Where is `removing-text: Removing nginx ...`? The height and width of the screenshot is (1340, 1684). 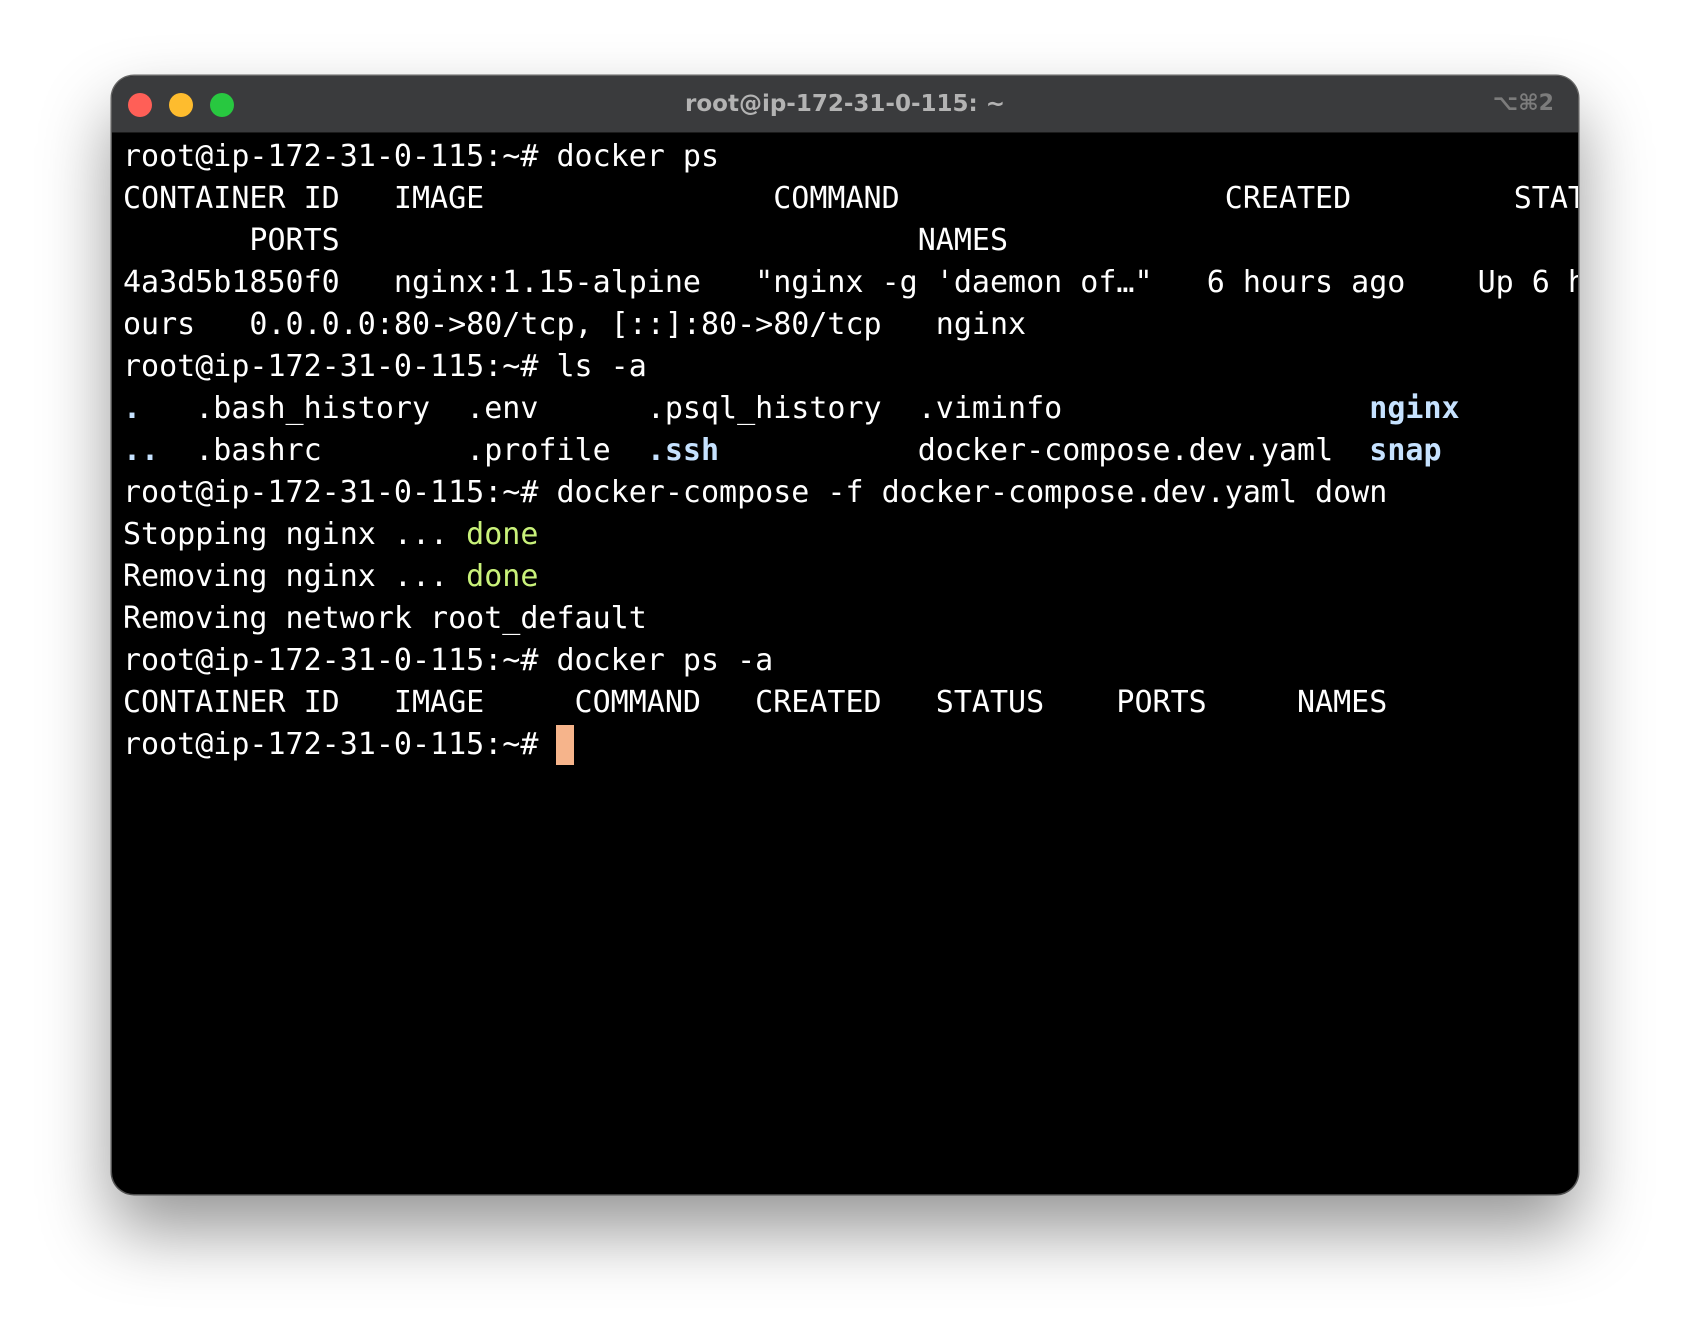 removing-text: Removing nginx ... is located at coordinates (295, 576).